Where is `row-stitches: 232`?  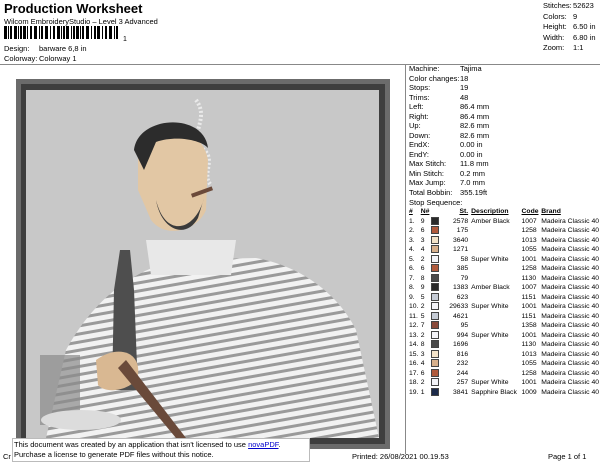 row-stitches: 232 is located at coordinates (462, 363).